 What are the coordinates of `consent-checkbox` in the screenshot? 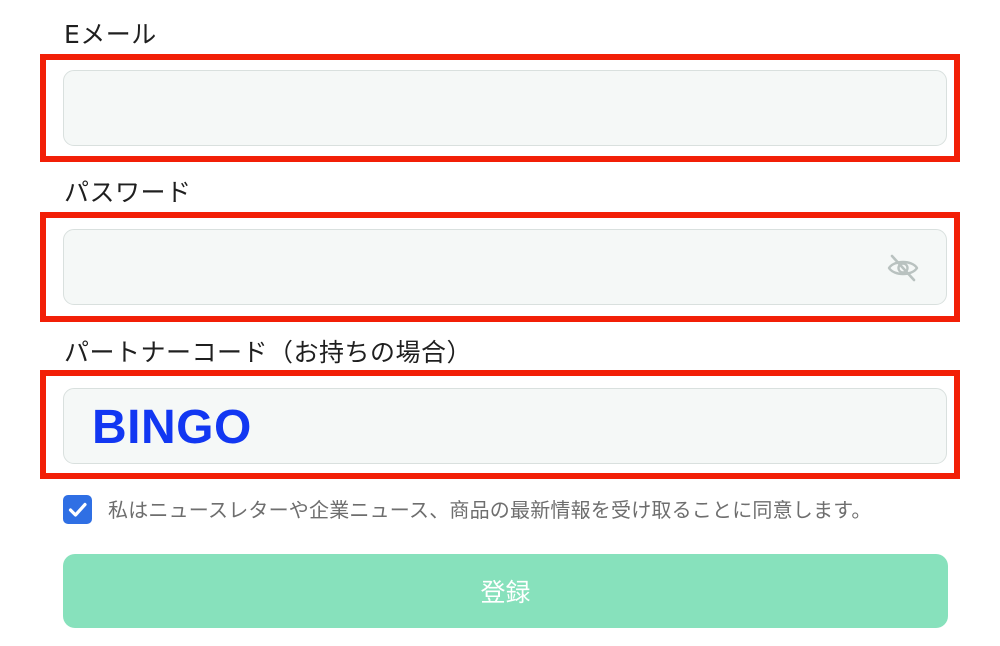 It's located at (77, 509).